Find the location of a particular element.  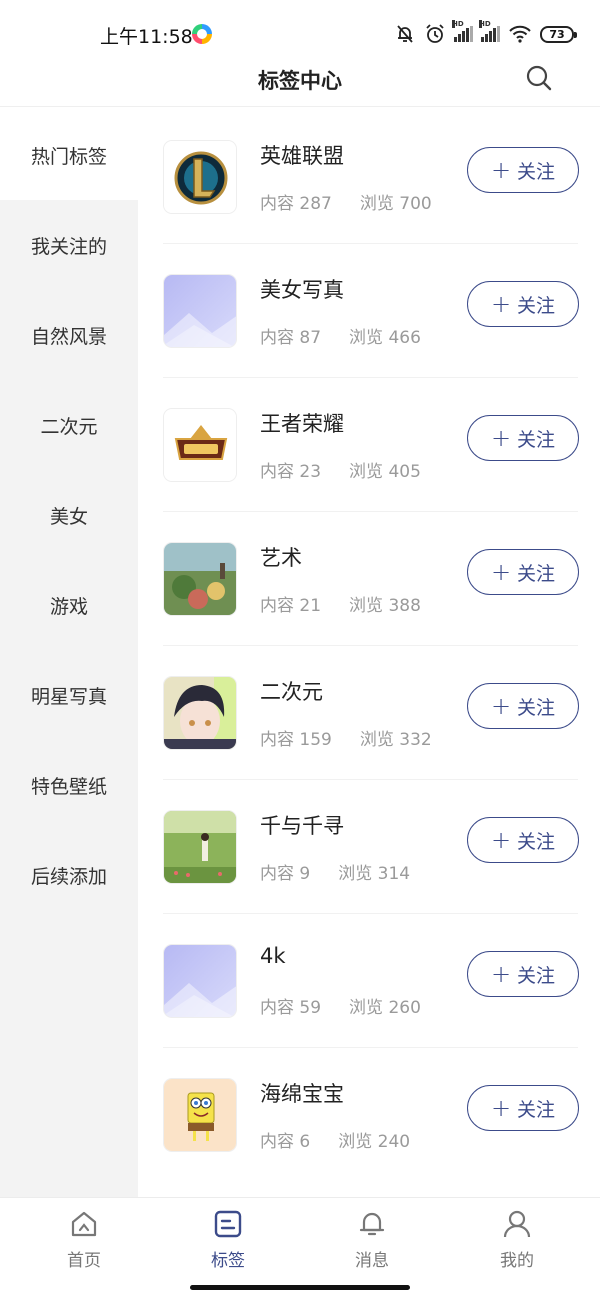

nav-profile: 我的 is located at coordinates (517, 1241).